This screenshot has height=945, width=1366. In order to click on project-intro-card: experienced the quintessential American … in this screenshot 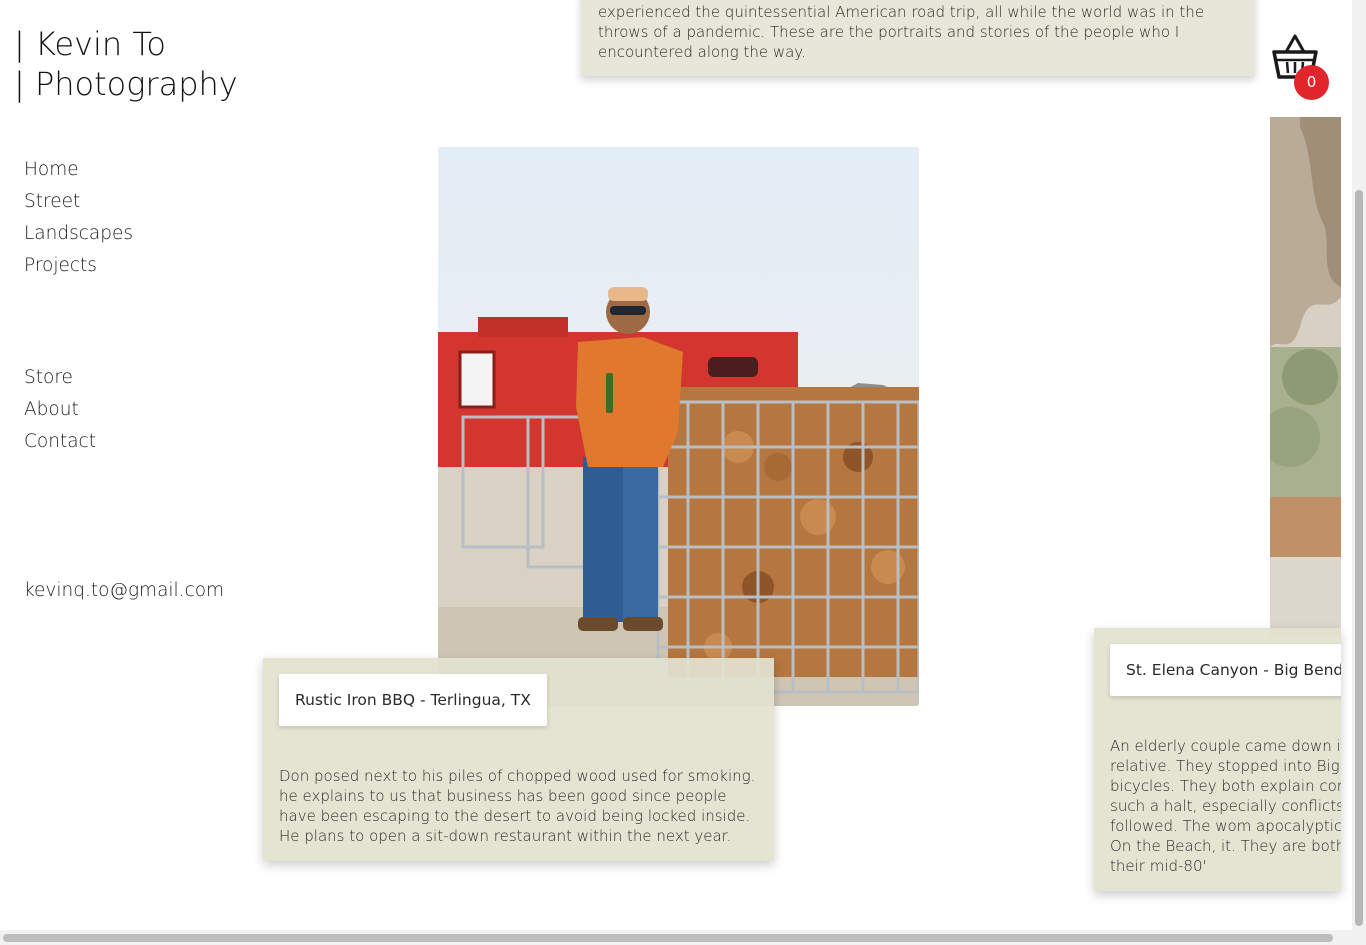, I will do `click(918, 38)`.